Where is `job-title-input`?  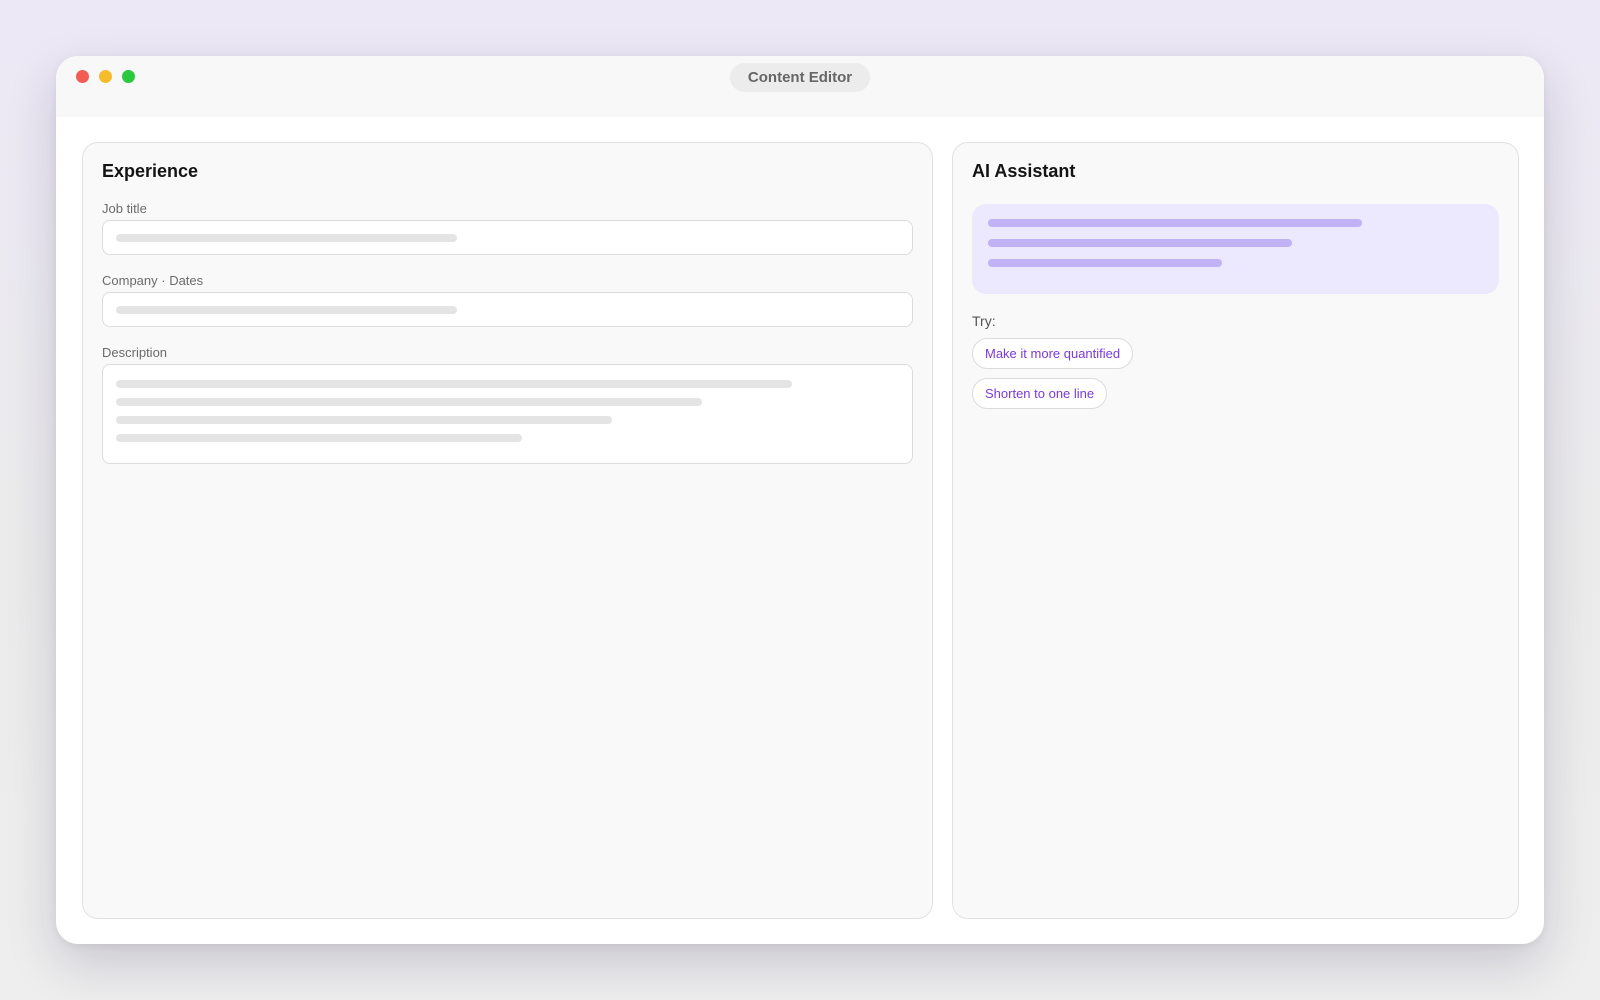
job-title-input is located at coordinates (507, 237).